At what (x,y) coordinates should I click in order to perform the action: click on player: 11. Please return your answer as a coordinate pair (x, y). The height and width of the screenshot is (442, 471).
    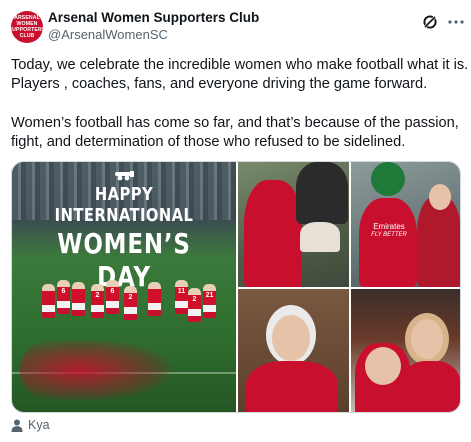
    Looking at the image, I should click on (181, 297).